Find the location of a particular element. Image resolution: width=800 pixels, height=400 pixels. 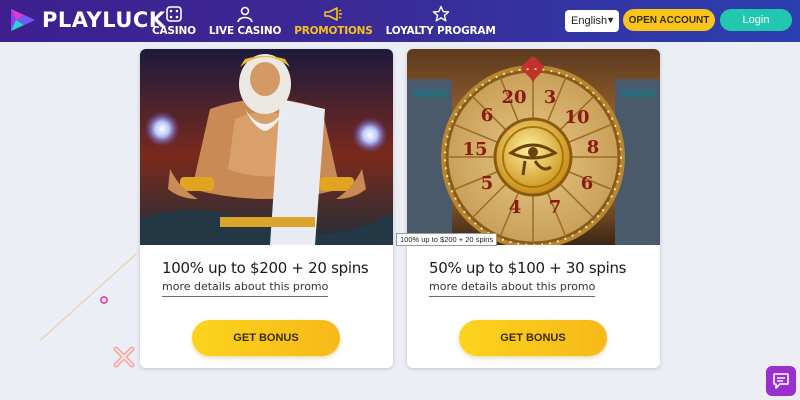

promo-title: 50% up to $100 + 30 spins is located at coordinates (528, 268).